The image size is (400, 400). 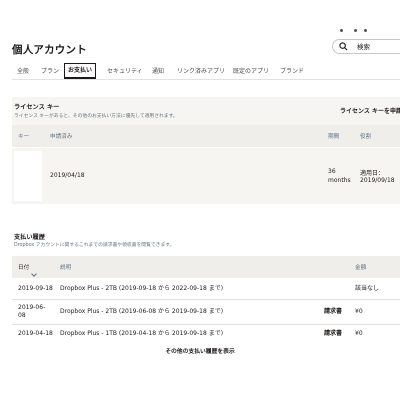 I want to click on sort-chevron-down-icon, so click(x=34, y=274).